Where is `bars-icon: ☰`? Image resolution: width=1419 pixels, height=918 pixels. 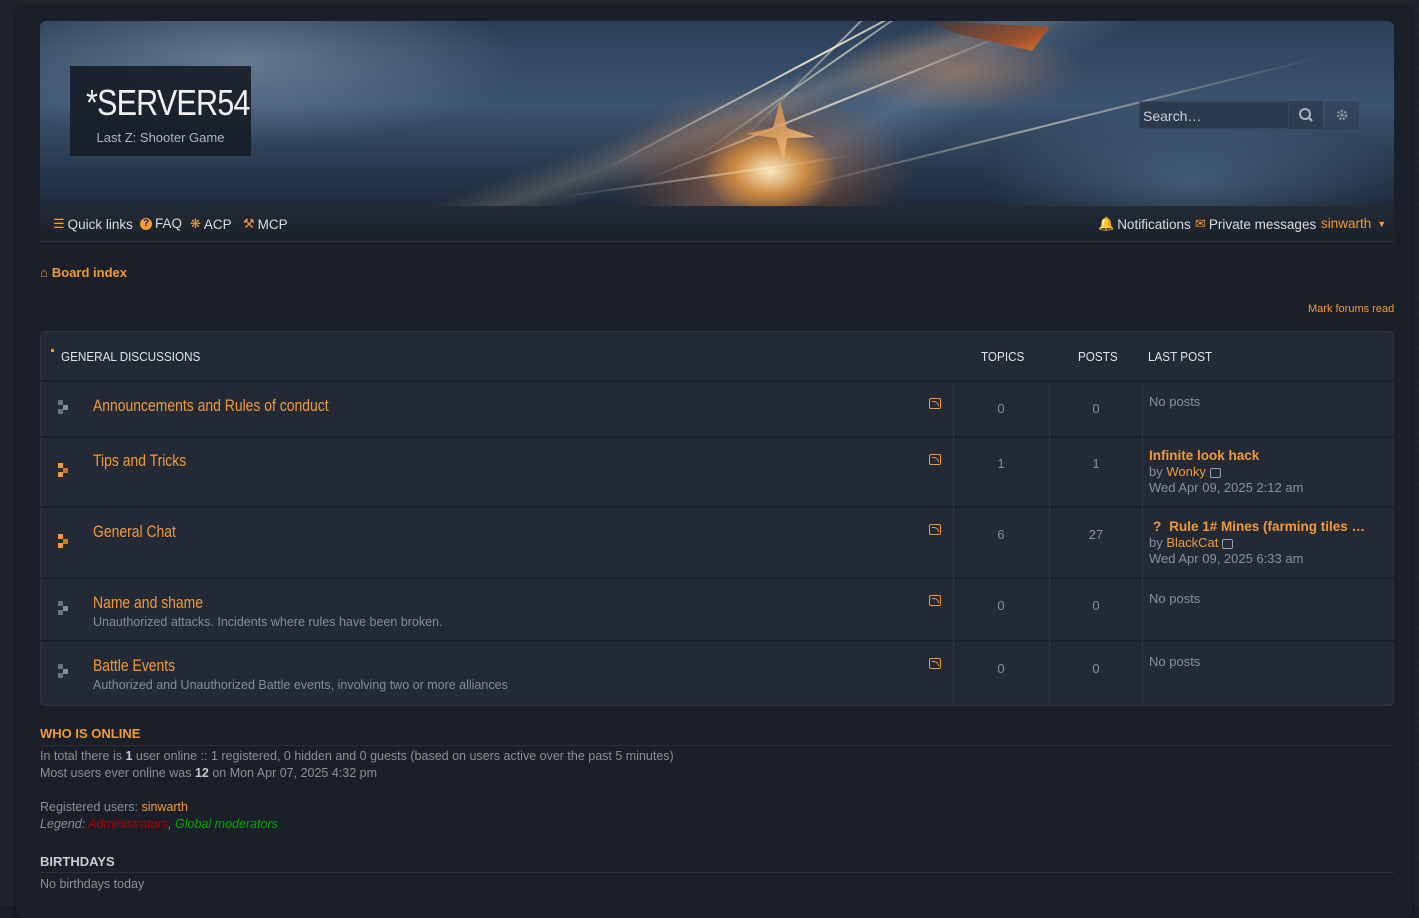 bars-icon: ☰ is located at coordinates (59, 223).